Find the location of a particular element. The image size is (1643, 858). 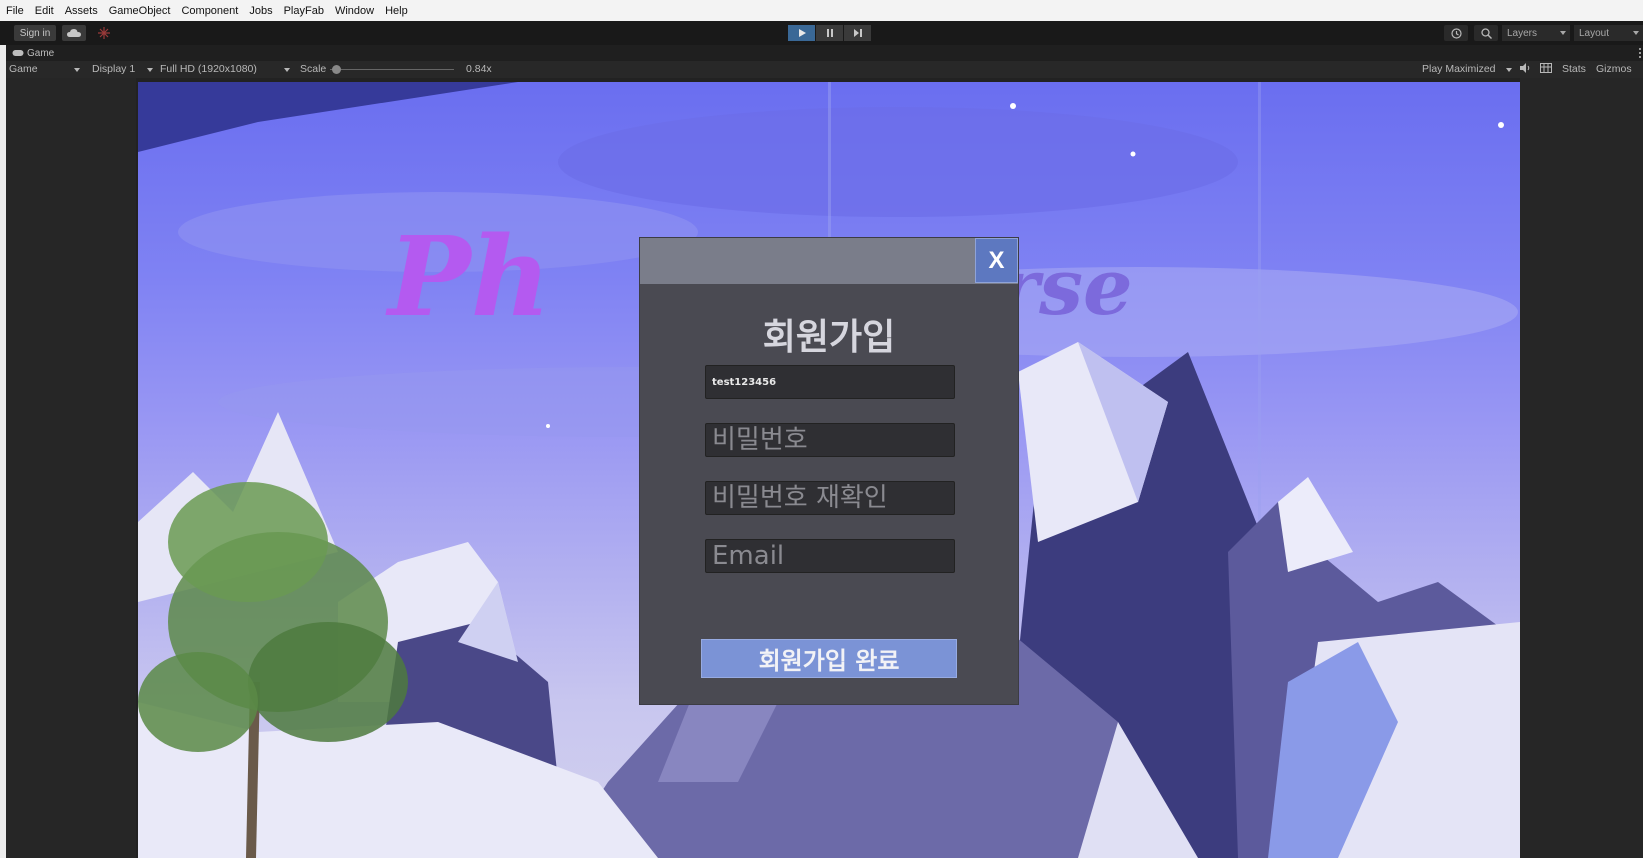

menu-component: Component is located at coordinates (209, 11).